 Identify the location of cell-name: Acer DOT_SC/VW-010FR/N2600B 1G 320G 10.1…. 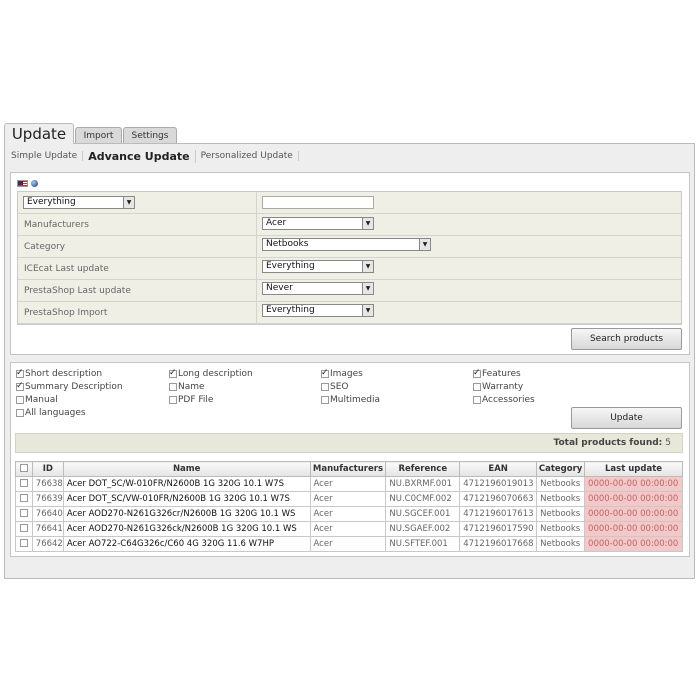
(186, 499).